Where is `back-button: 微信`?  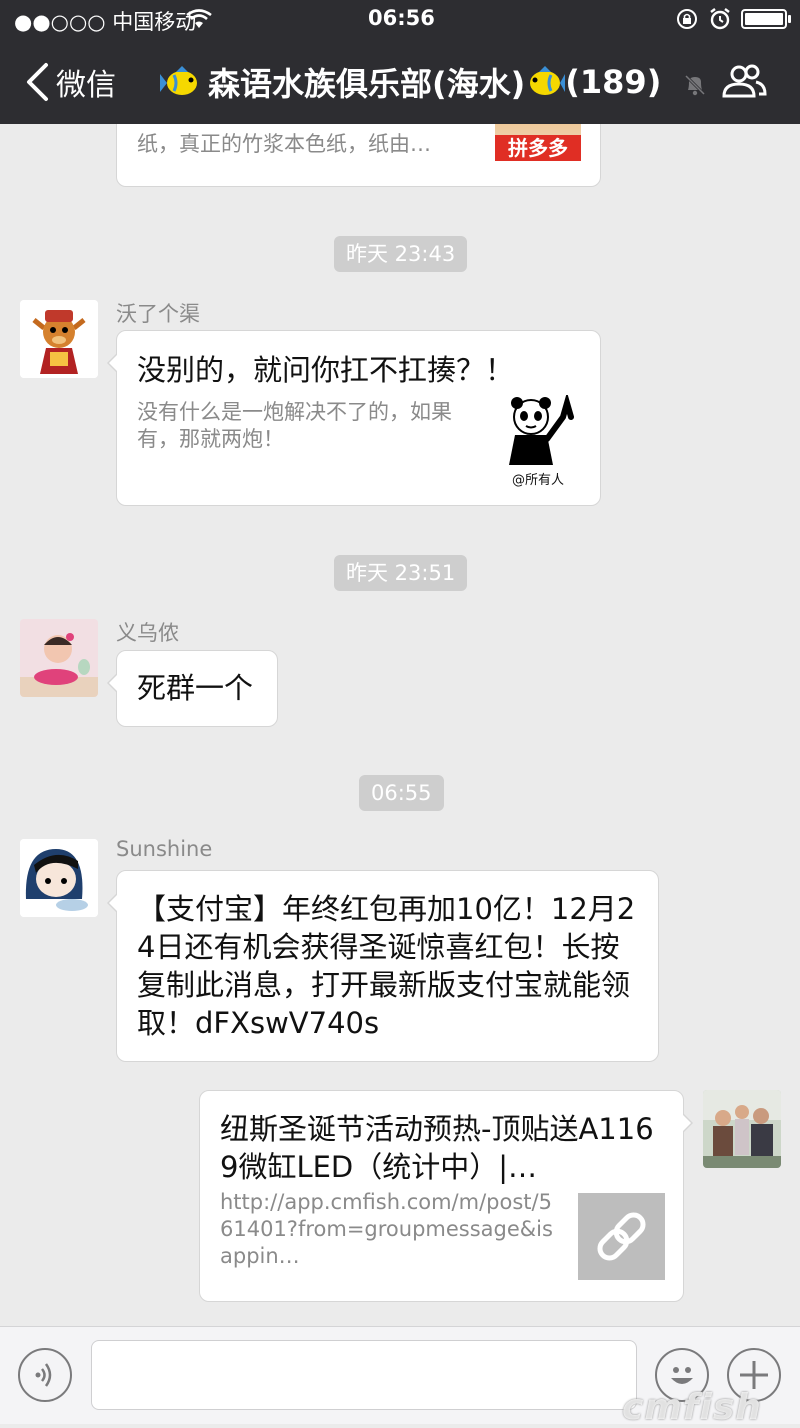
back-button: 微信 is located at coordinates (70, 82).